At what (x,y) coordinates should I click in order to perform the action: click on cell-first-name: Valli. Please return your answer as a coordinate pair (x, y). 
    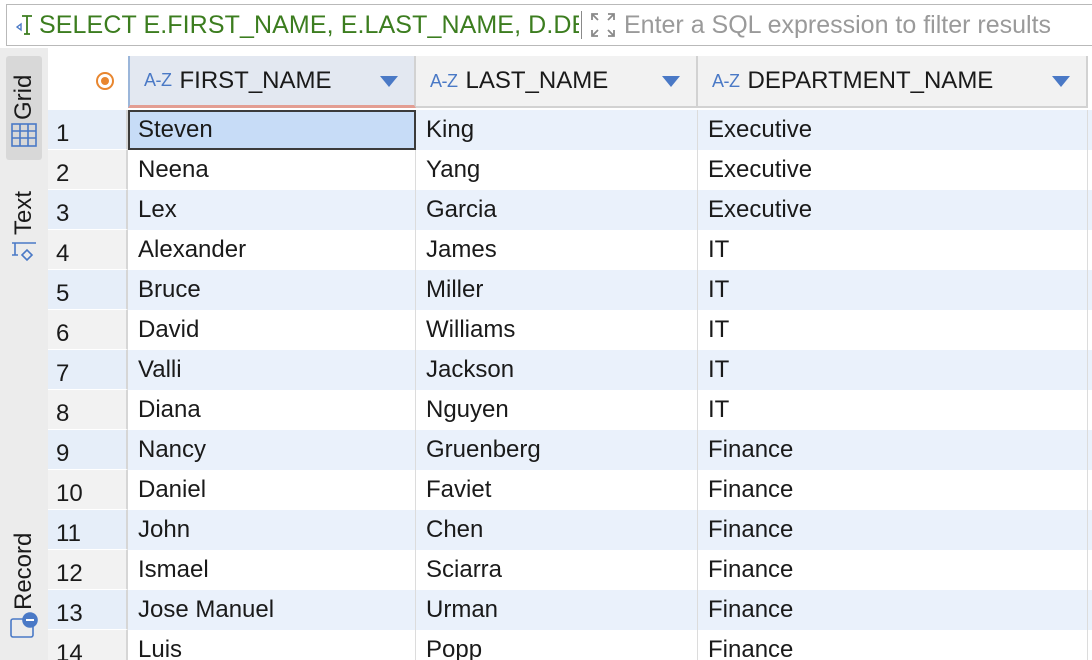
    Looking at the image, I should click on (272, 370).